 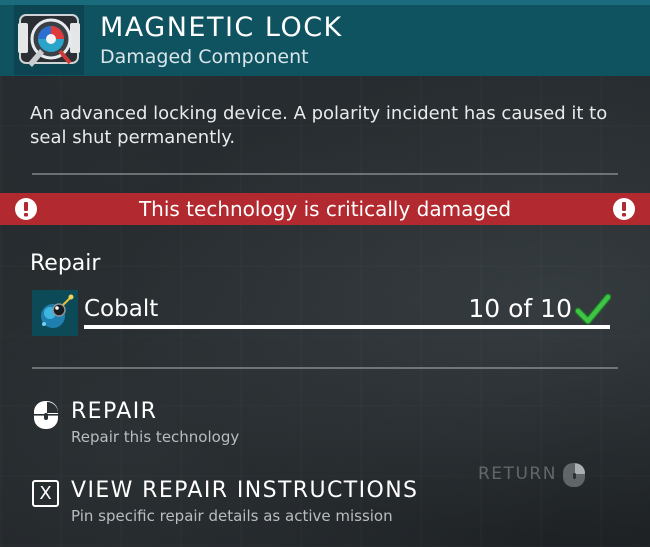 I want to click on return-label: RETURN, so click(x=517, y=474).